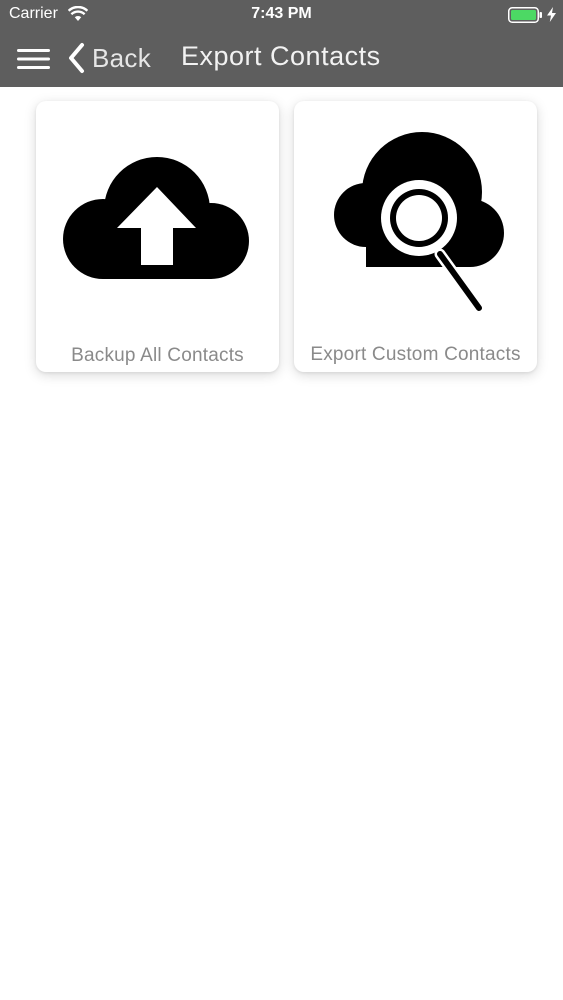 This screenshot has height=1000, width=563. Describe the element at coordinates (76, 58) in the screenshot. I see `chevron-left-icon` at that location.